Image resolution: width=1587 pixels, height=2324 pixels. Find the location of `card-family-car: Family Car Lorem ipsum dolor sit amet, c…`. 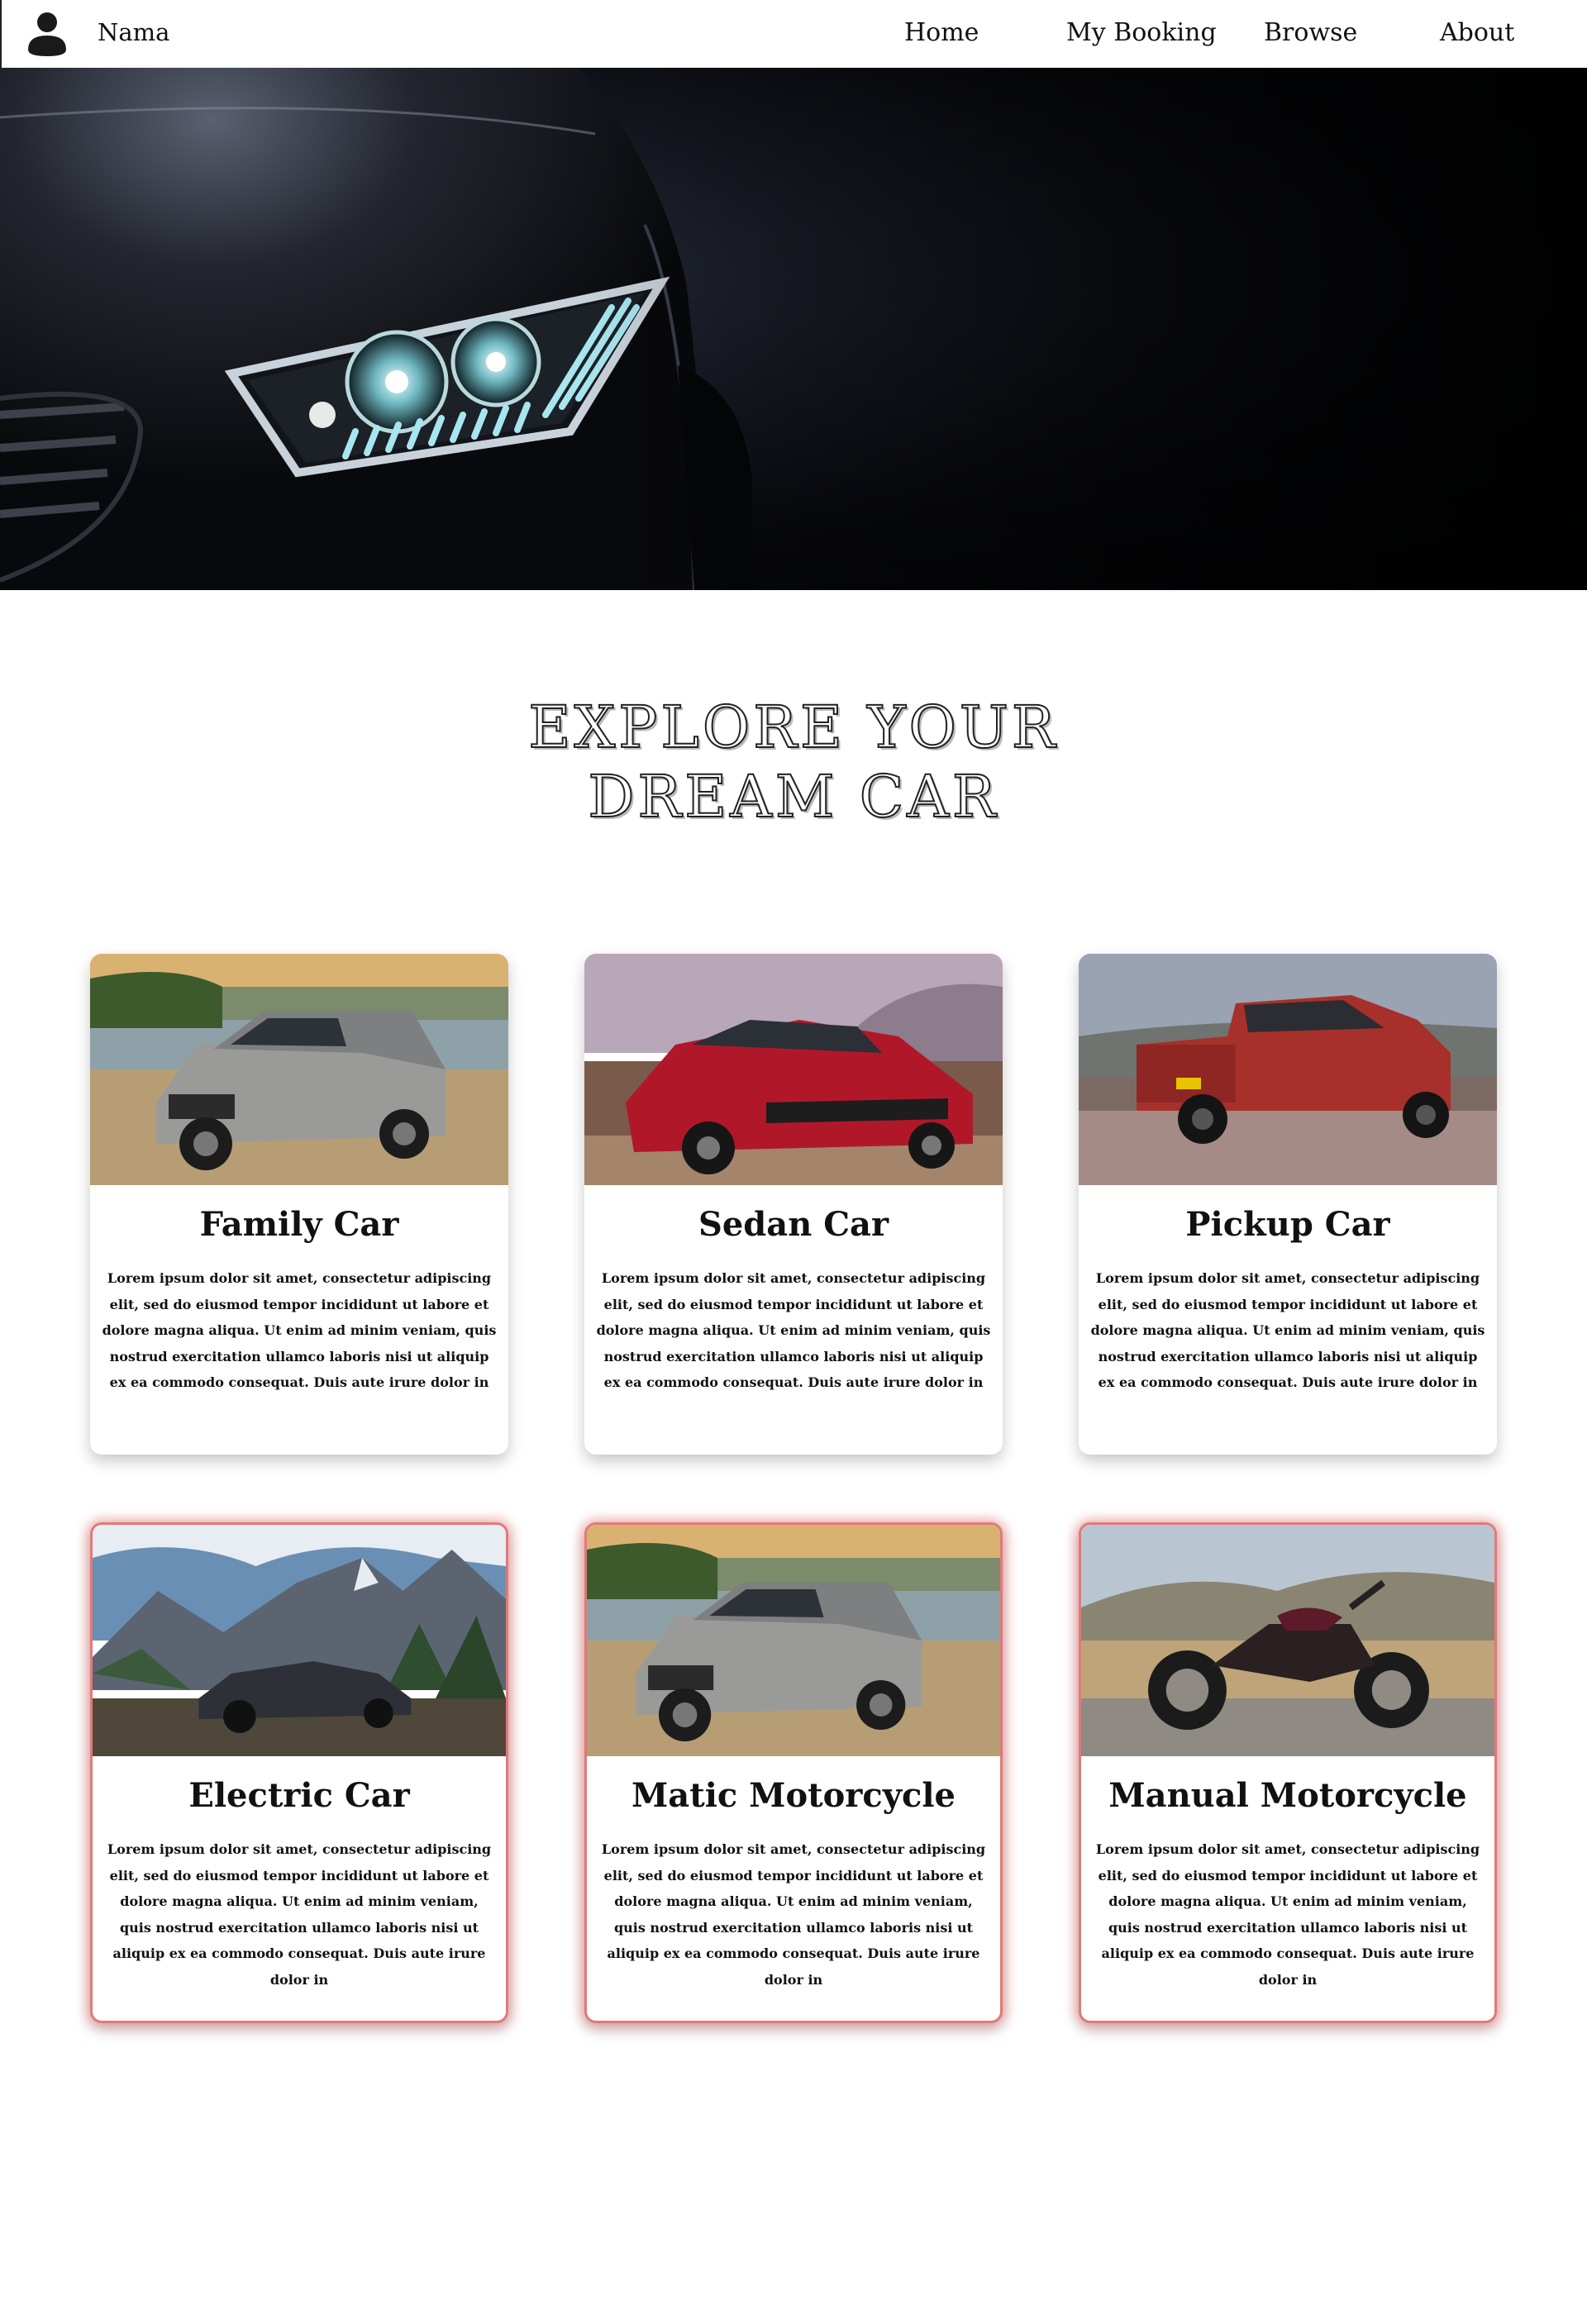

card-family-car: Family Car Lorem ipsum dolor sit amet, c… is located at coordinates (299, 1204).